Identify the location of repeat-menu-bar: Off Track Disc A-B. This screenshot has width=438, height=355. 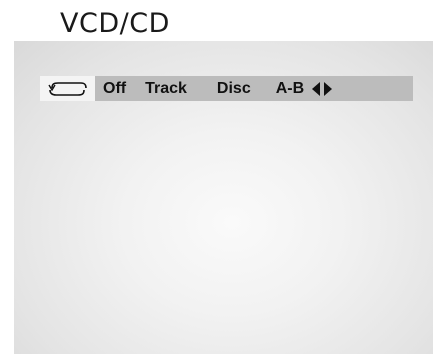
(226, 88).